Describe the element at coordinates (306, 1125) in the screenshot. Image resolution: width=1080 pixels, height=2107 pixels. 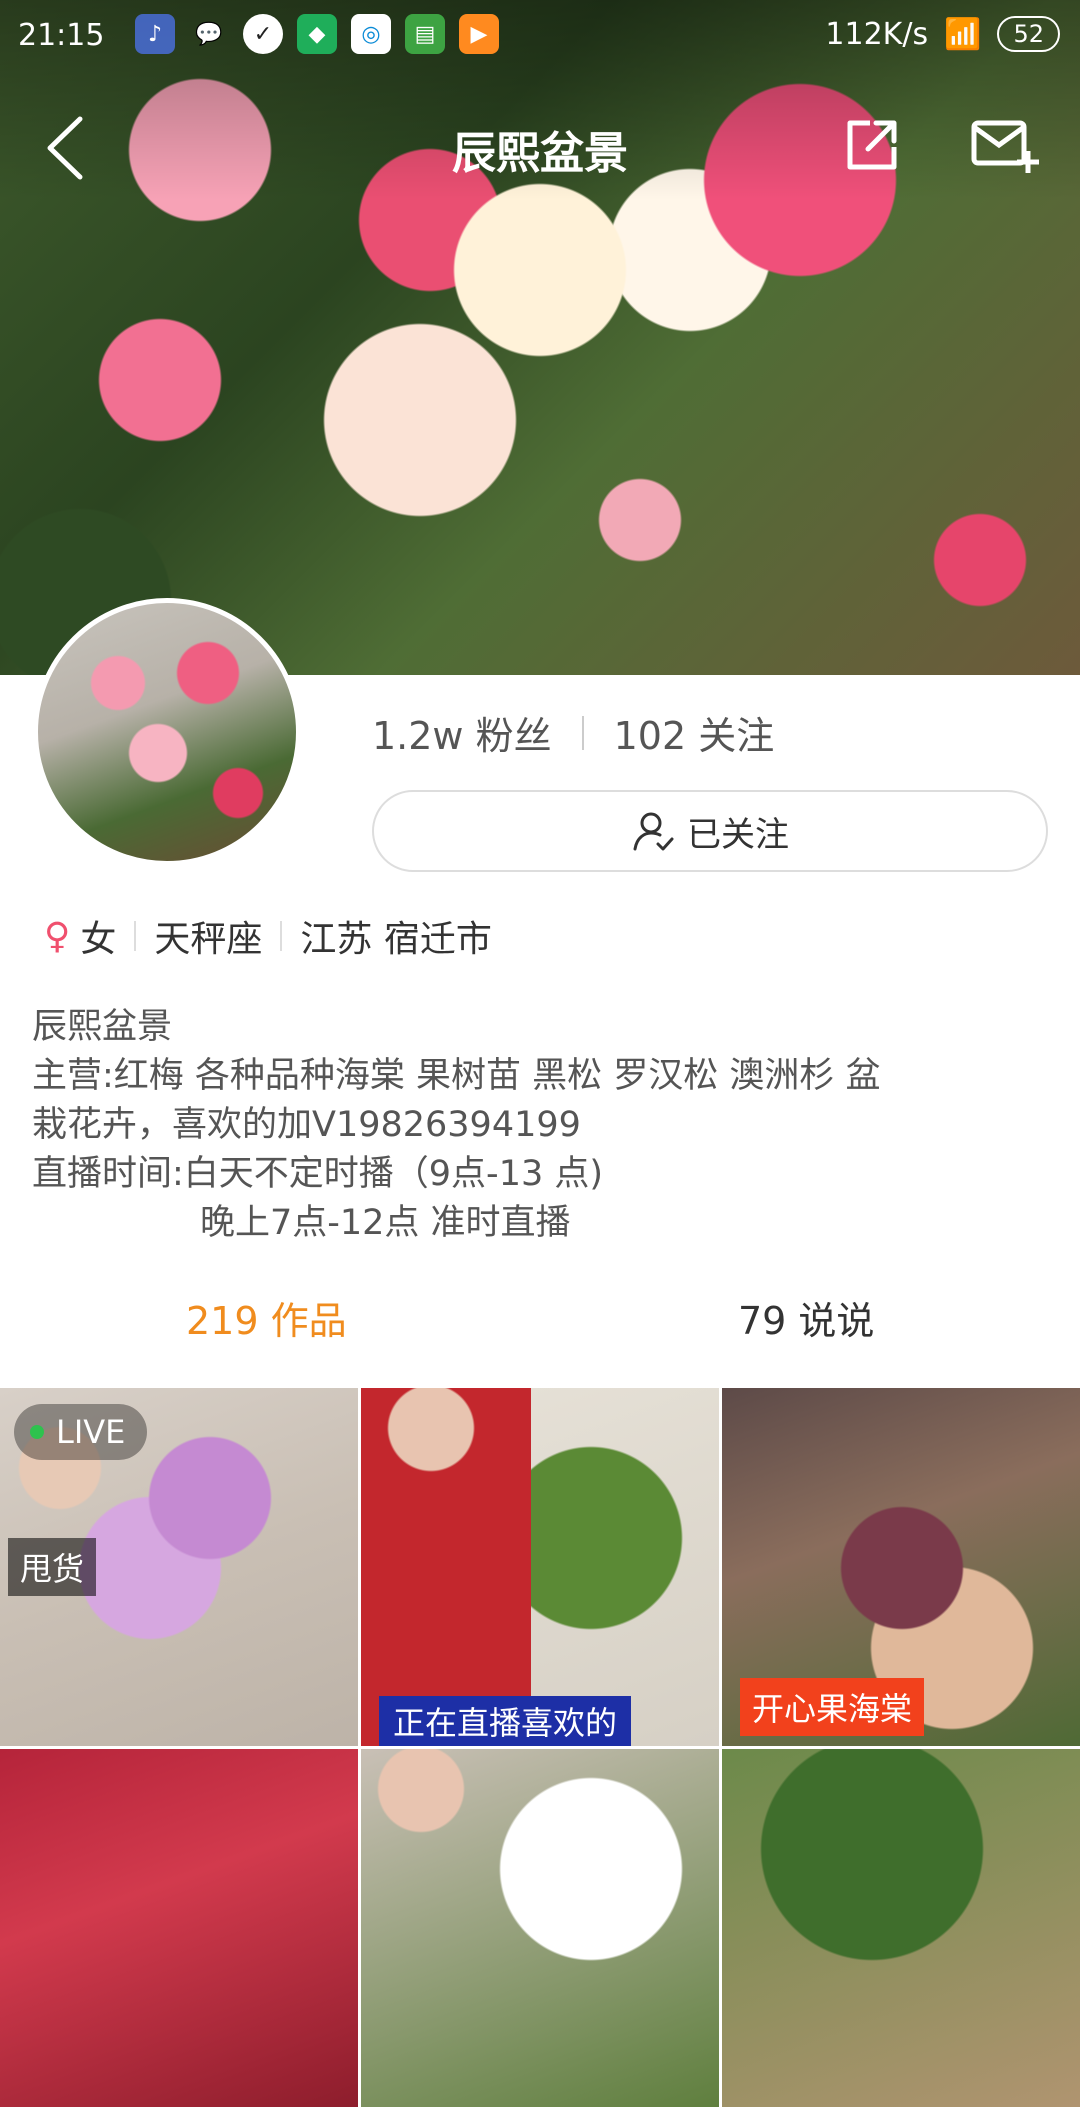
I see `bio-line: 栽花卉，喜欢的加V19826394199` at that location.